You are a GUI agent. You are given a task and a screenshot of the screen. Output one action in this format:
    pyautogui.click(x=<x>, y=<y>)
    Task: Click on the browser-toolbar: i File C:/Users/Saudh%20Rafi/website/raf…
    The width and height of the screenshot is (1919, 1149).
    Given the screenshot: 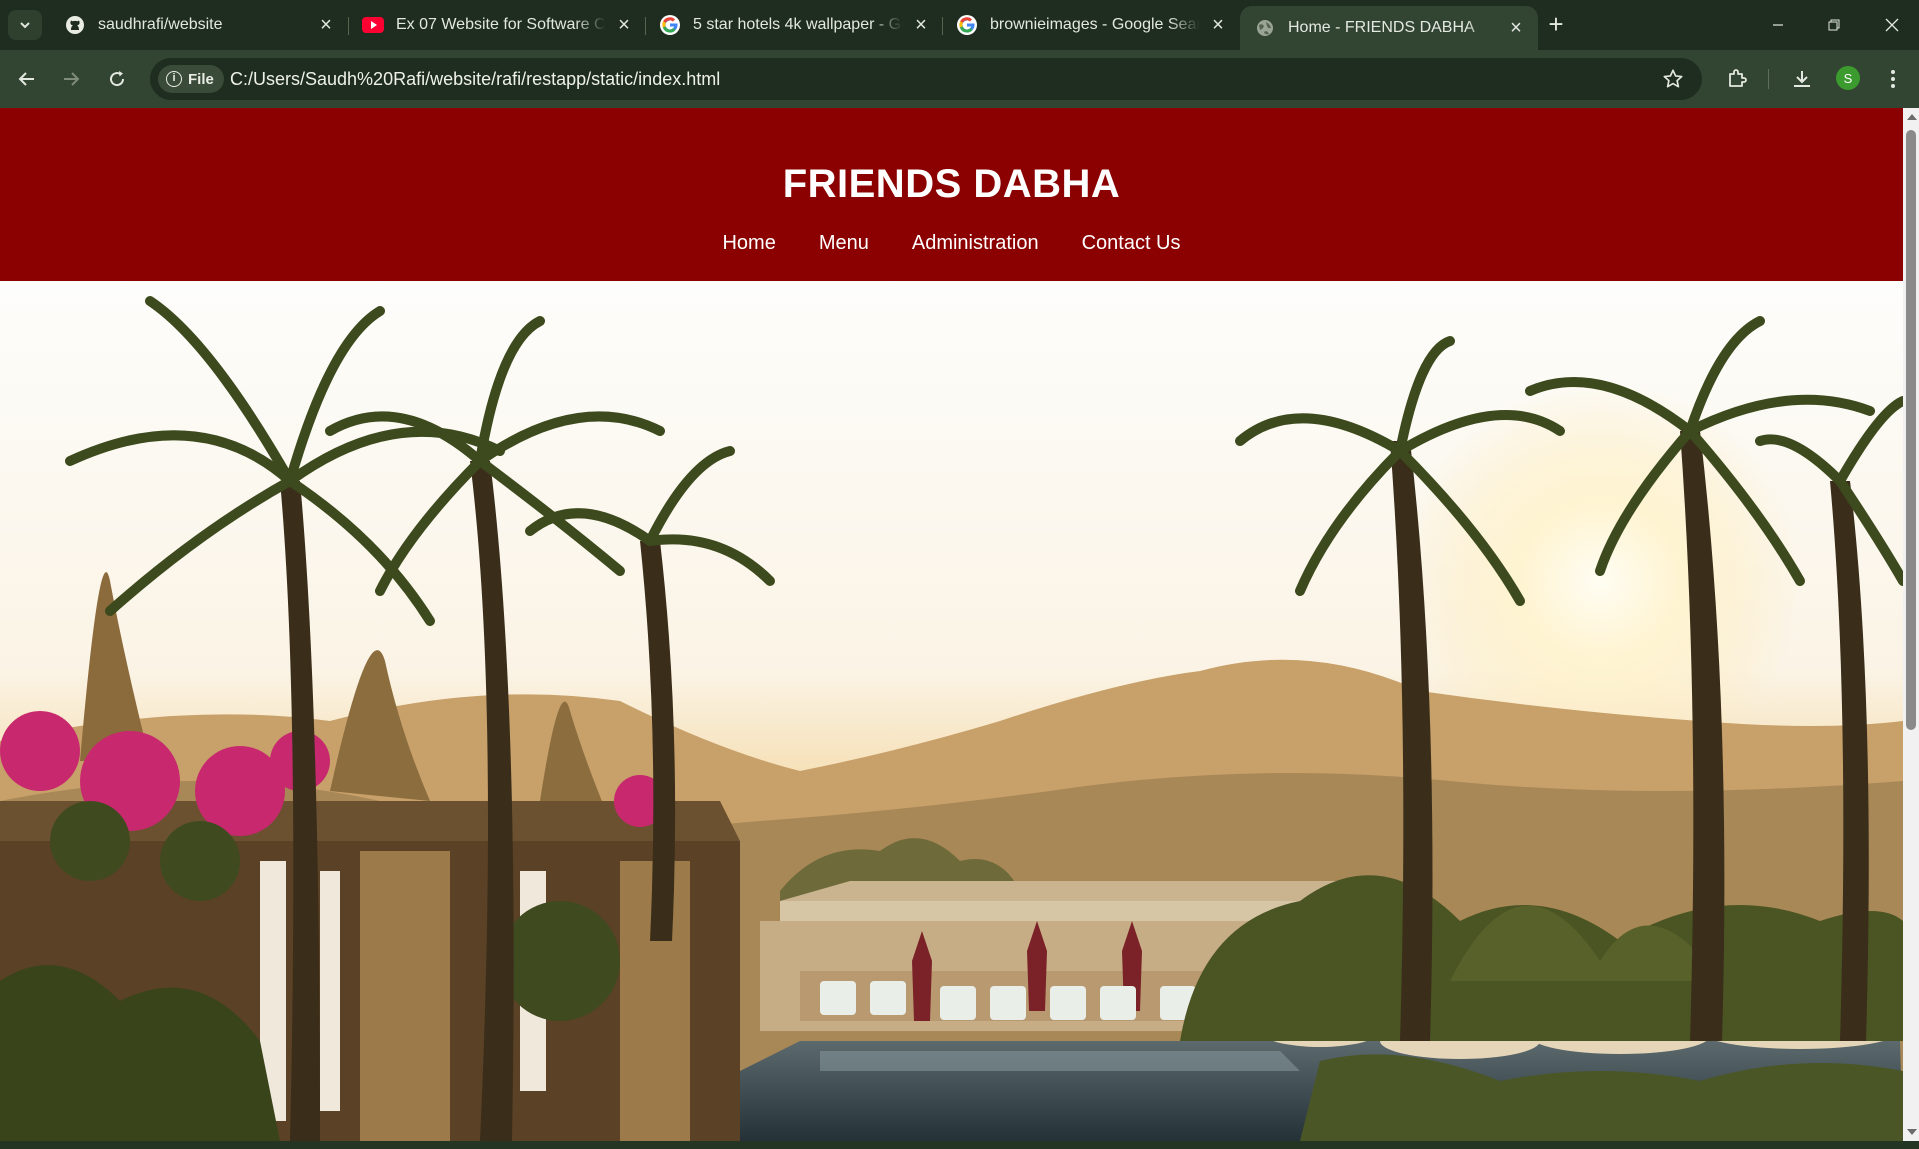 What is the action you would take?
    pyautogui.click(x=959, y=79)
    